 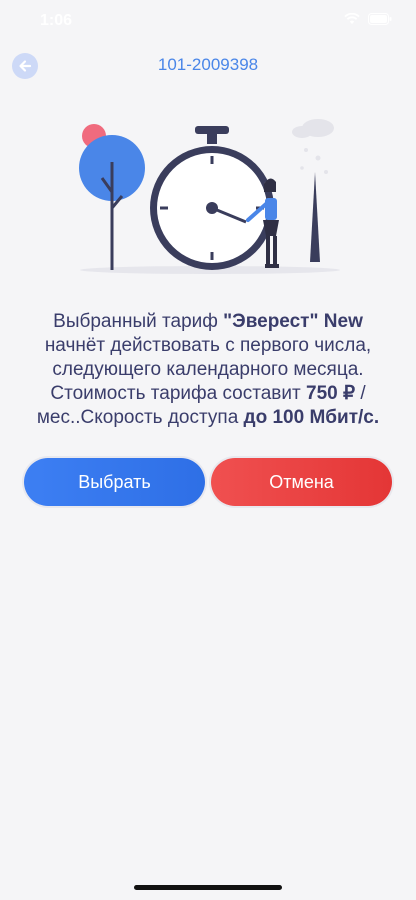 I want to click on stopwatch-illustration, so click(x=209, y=196).